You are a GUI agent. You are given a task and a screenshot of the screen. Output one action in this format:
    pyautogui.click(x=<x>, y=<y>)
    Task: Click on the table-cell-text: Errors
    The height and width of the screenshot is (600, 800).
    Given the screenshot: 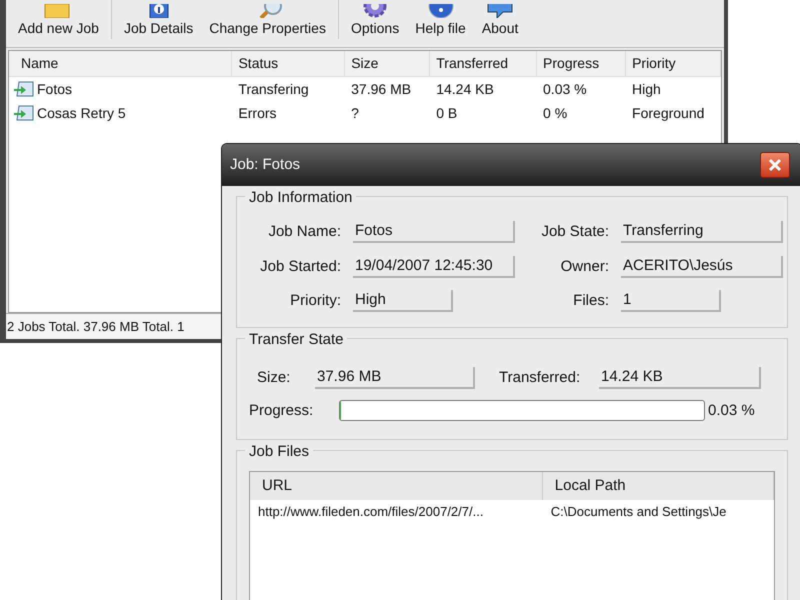 What is the action you would take?
    pyautogui.click(x=257, y=113)
    